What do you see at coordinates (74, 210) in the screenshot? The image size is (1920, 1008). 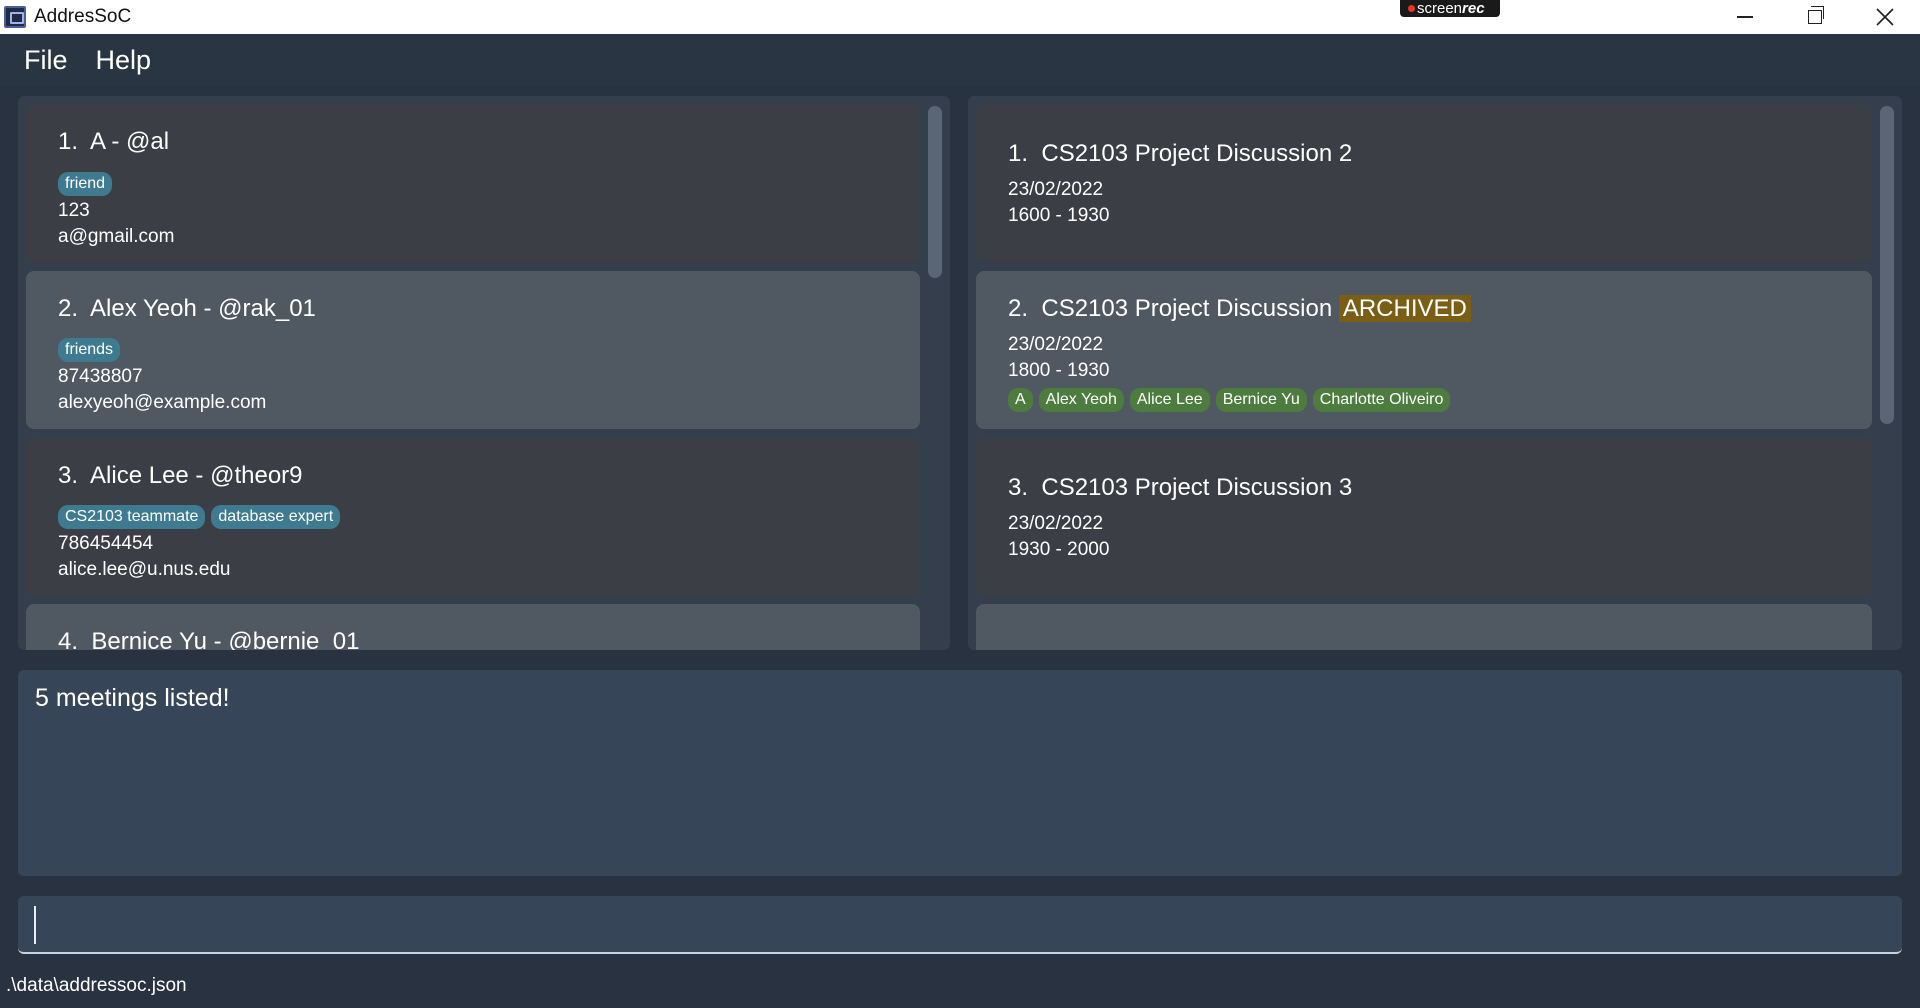 I see `person-phone: 123` at bounding box center [74, 210].